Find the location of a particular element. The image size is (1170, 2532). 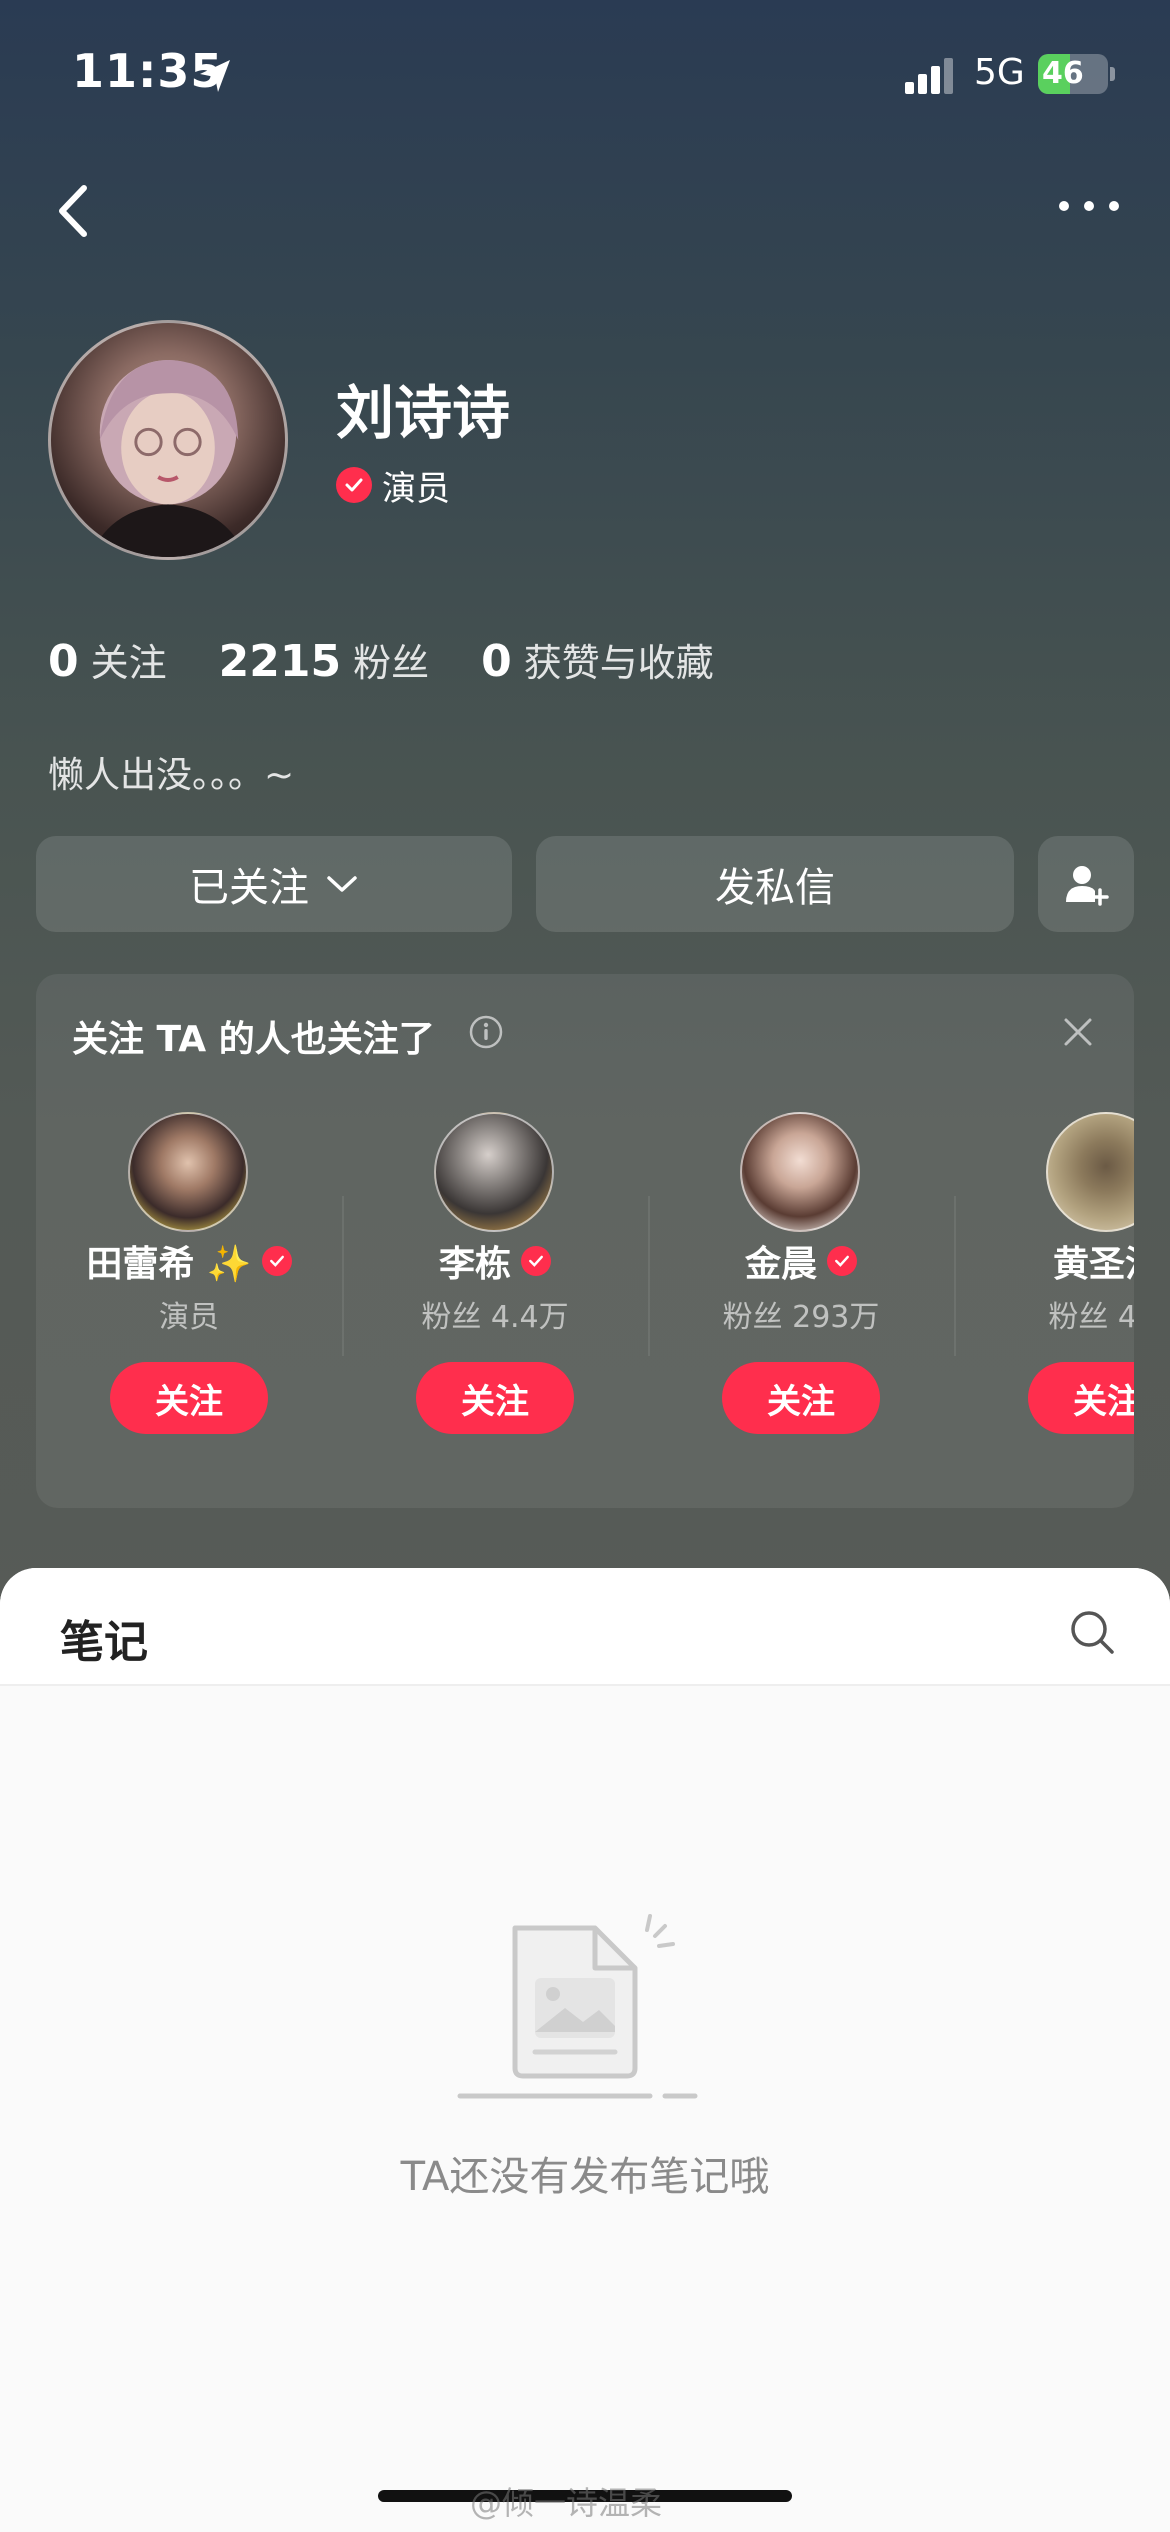

add-user-icon is located at coordinates (1087, 886).